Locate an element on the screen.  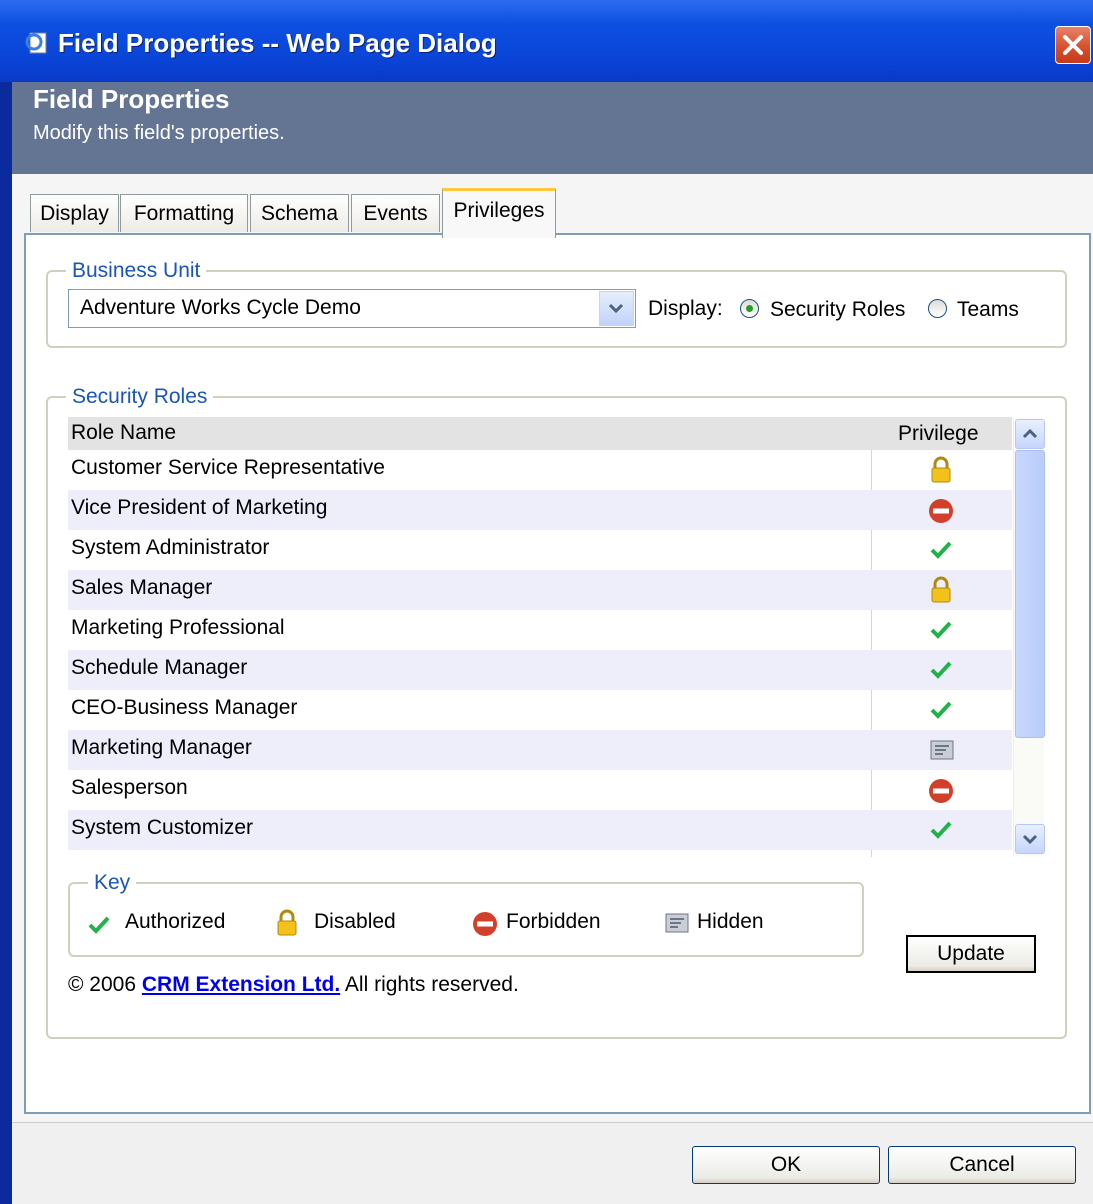
table-header: Role Name Privilege is located at coordinates (540, 433).